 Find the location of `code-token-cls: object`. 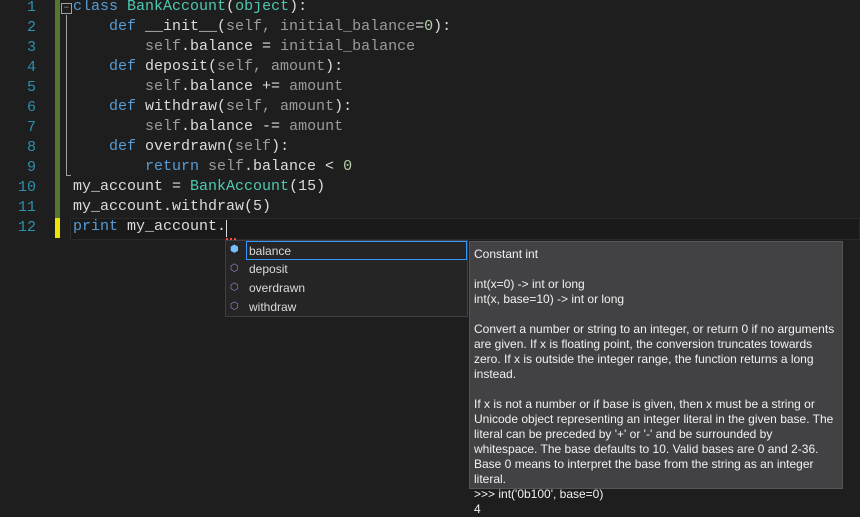

code-token-cls: object is located at coordinates (262, 7).